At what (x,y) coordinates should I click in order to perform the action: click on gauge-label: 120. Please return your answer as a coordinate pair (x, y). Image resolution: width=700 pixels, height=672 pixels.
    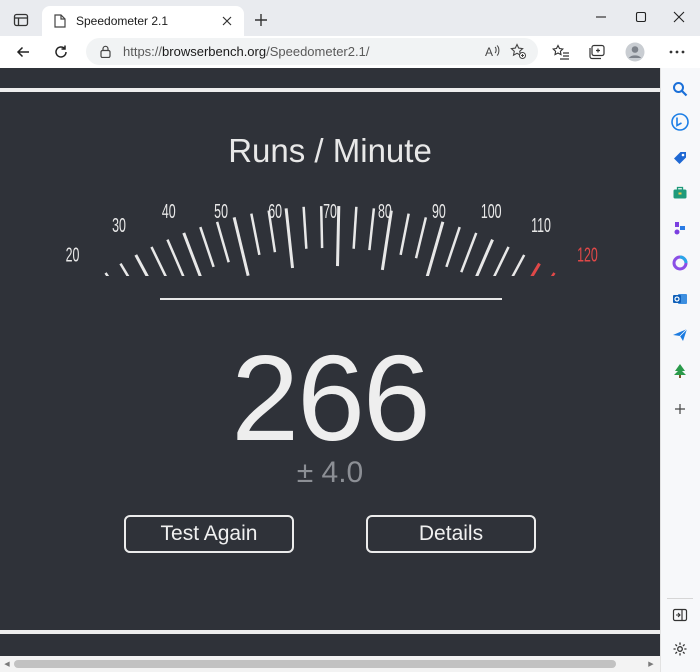
    Looking at the image, I should click on (587, 255).